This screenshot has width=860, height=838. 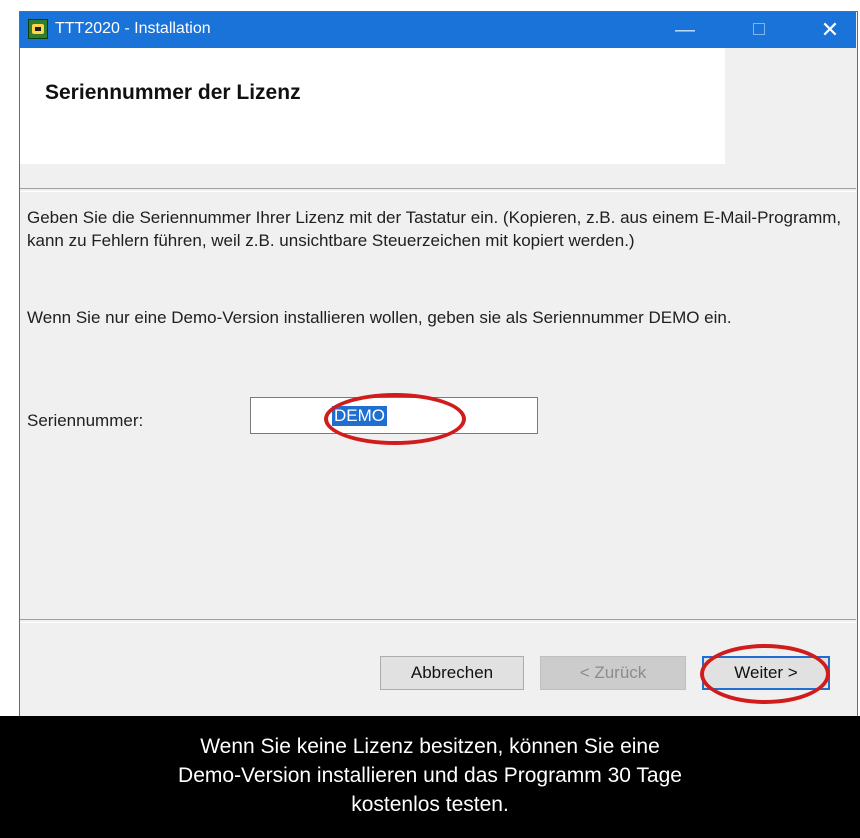 What do you see at coordinates (685, 30) in the screenshot?
I see `minimize-button: —` at bounding box center [685, 30].